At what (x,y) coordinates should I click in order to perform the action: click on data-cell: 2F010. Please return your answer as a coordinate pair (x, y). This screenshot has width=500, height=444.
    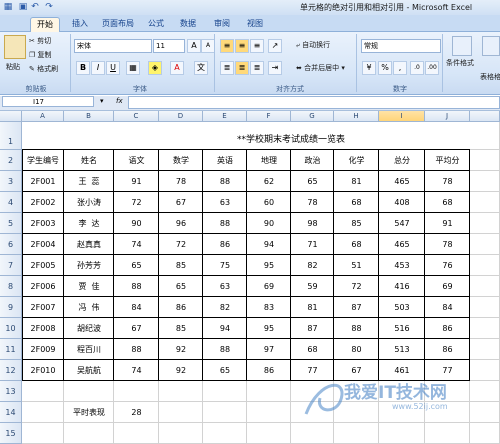
    Looking at the image, I should click on (43, 370).